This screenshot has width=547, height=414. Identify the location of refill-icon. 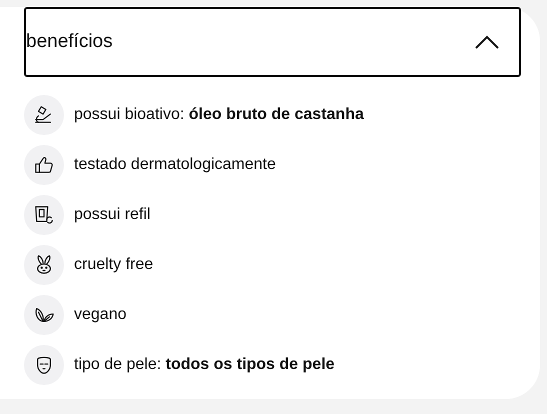
(44, 215).